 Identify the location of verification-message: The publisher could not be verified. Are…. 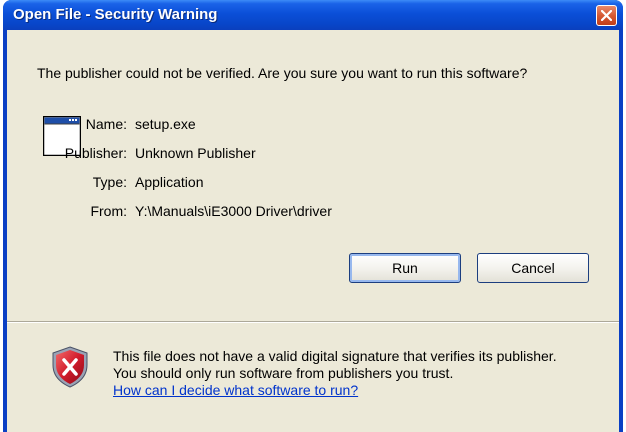
(282, 73).